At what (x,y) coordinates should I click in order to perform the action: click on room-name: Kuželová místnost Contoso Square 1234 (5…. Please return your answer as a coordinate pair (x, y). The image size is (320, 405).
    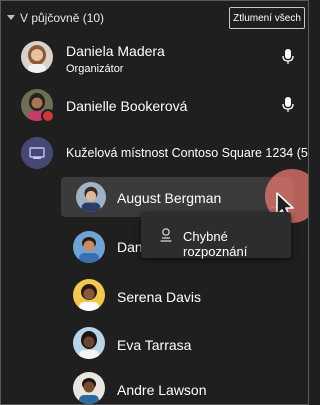
    Looking at the image, I should click on (187, 153).